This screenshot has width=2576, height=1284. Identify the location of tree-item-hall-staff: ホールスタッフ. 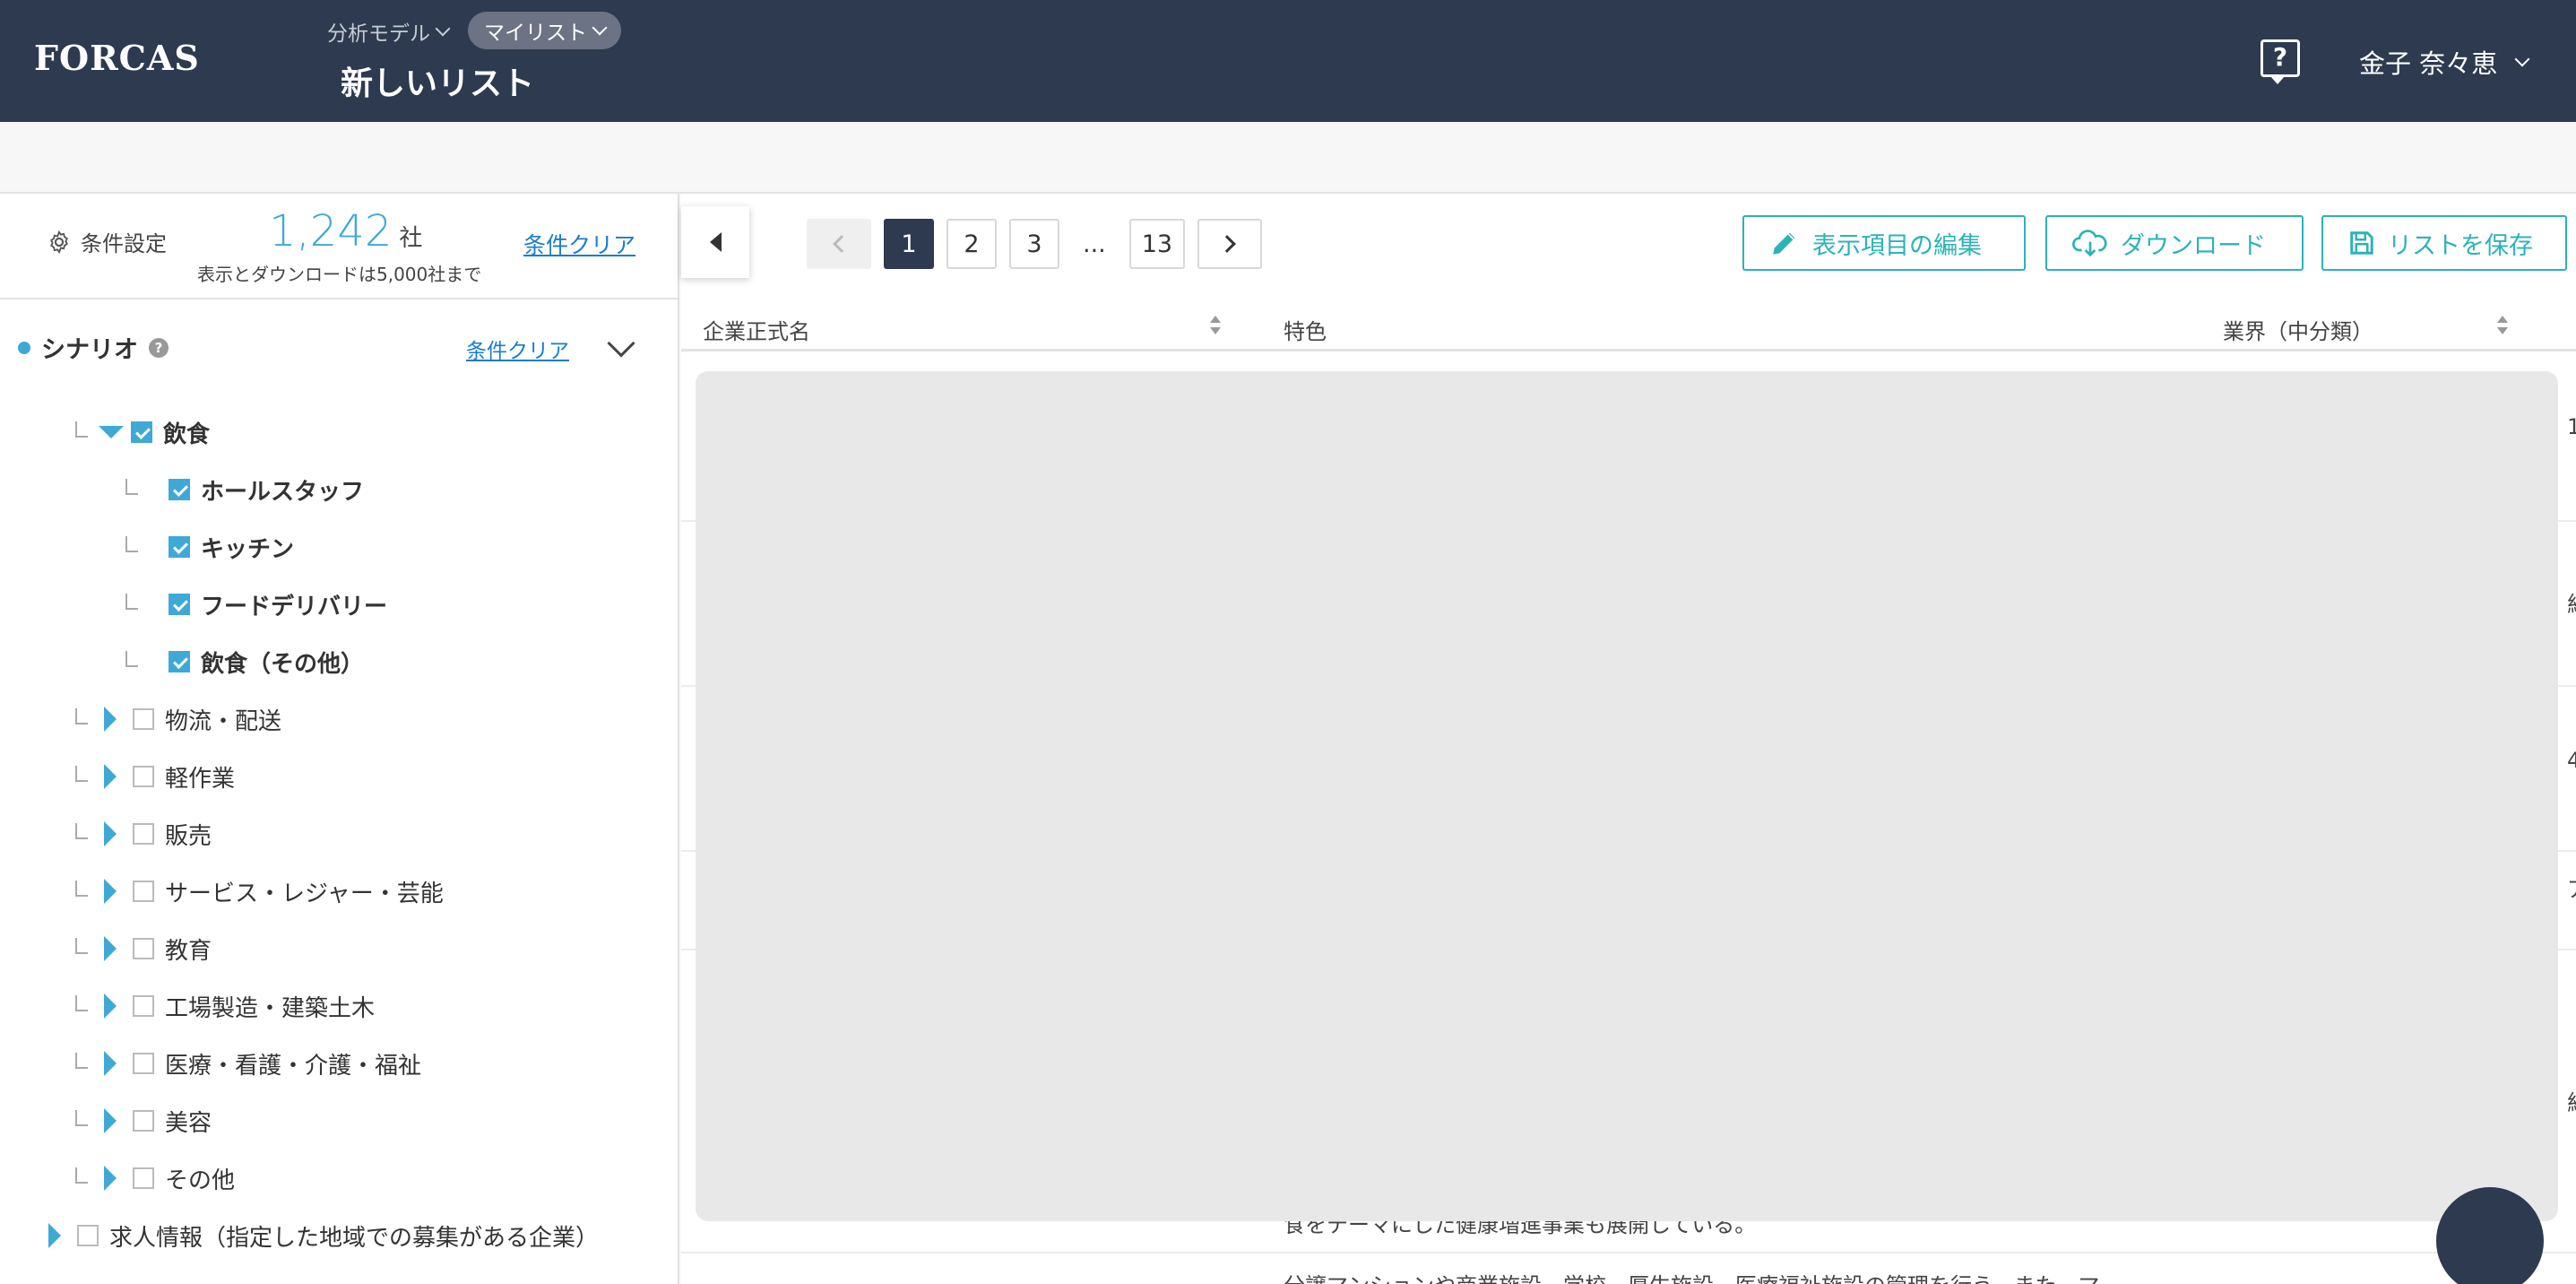
(244, 490).